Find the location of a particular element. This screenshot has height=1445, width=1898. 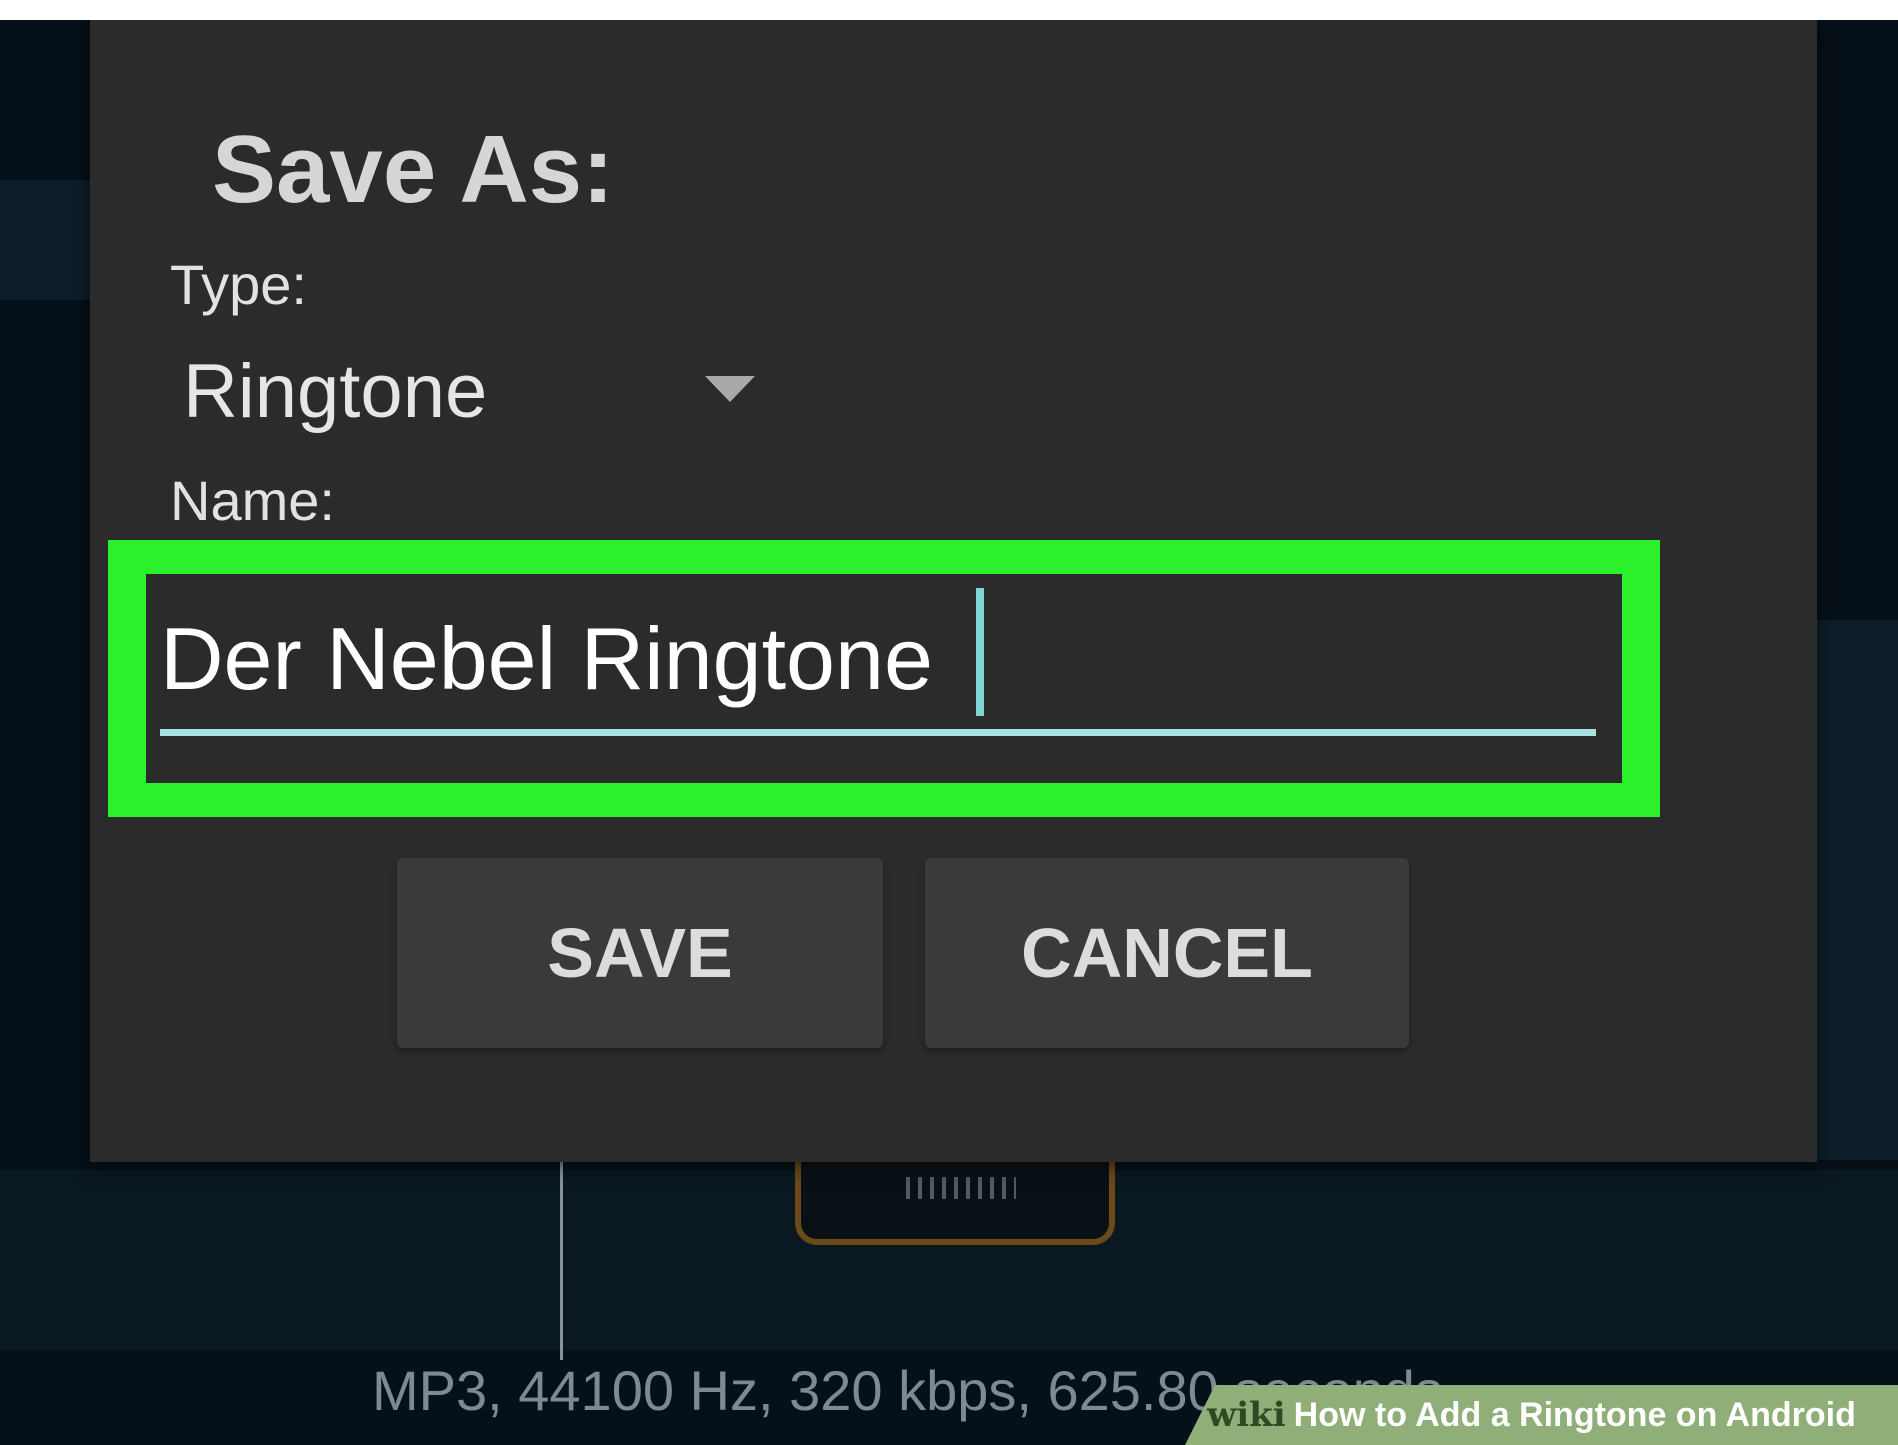

save-button: SAVE is located at coordinates (640, 953).